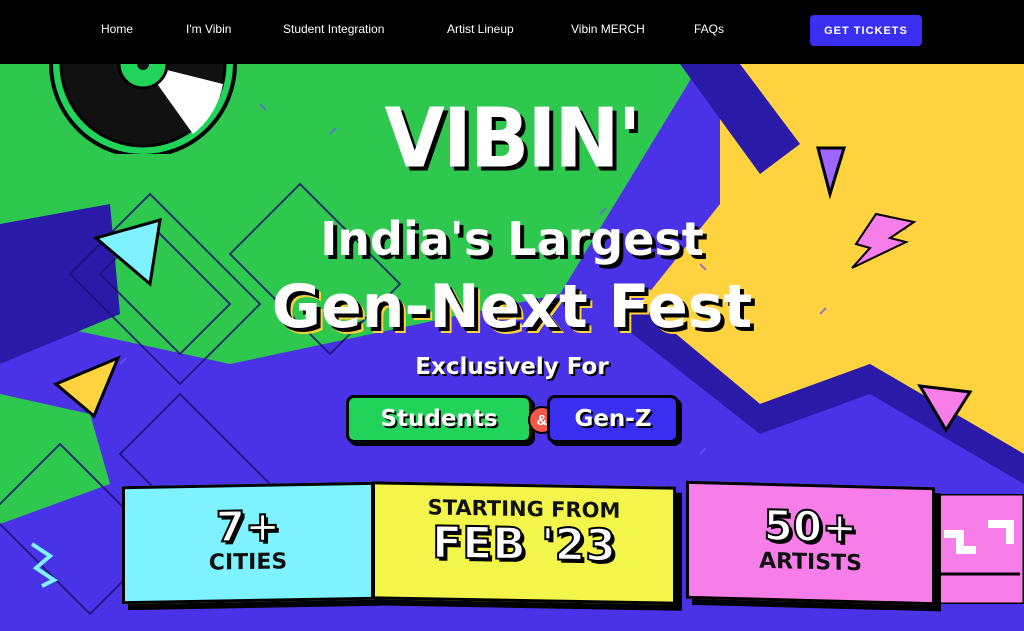 Image resolution: width=1024 pixels, height=631 pixels. I want to click on stat-card-artists: 50+ ARTISTS, so click(810, 543).